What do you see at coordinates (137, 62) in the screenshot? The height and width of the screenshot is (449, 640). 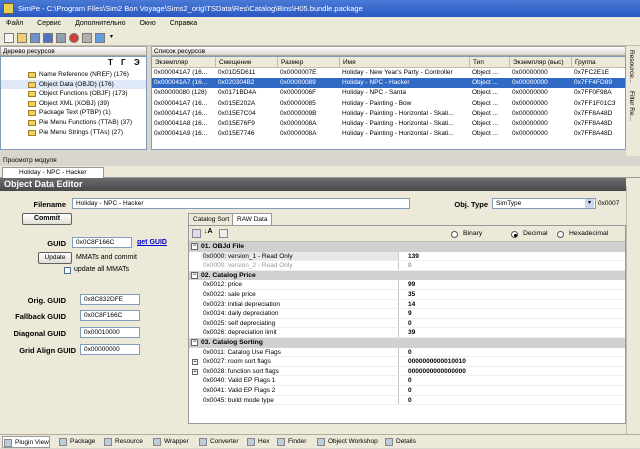 I see `tree-group-icon: Э` at bounding box center [137, 62].